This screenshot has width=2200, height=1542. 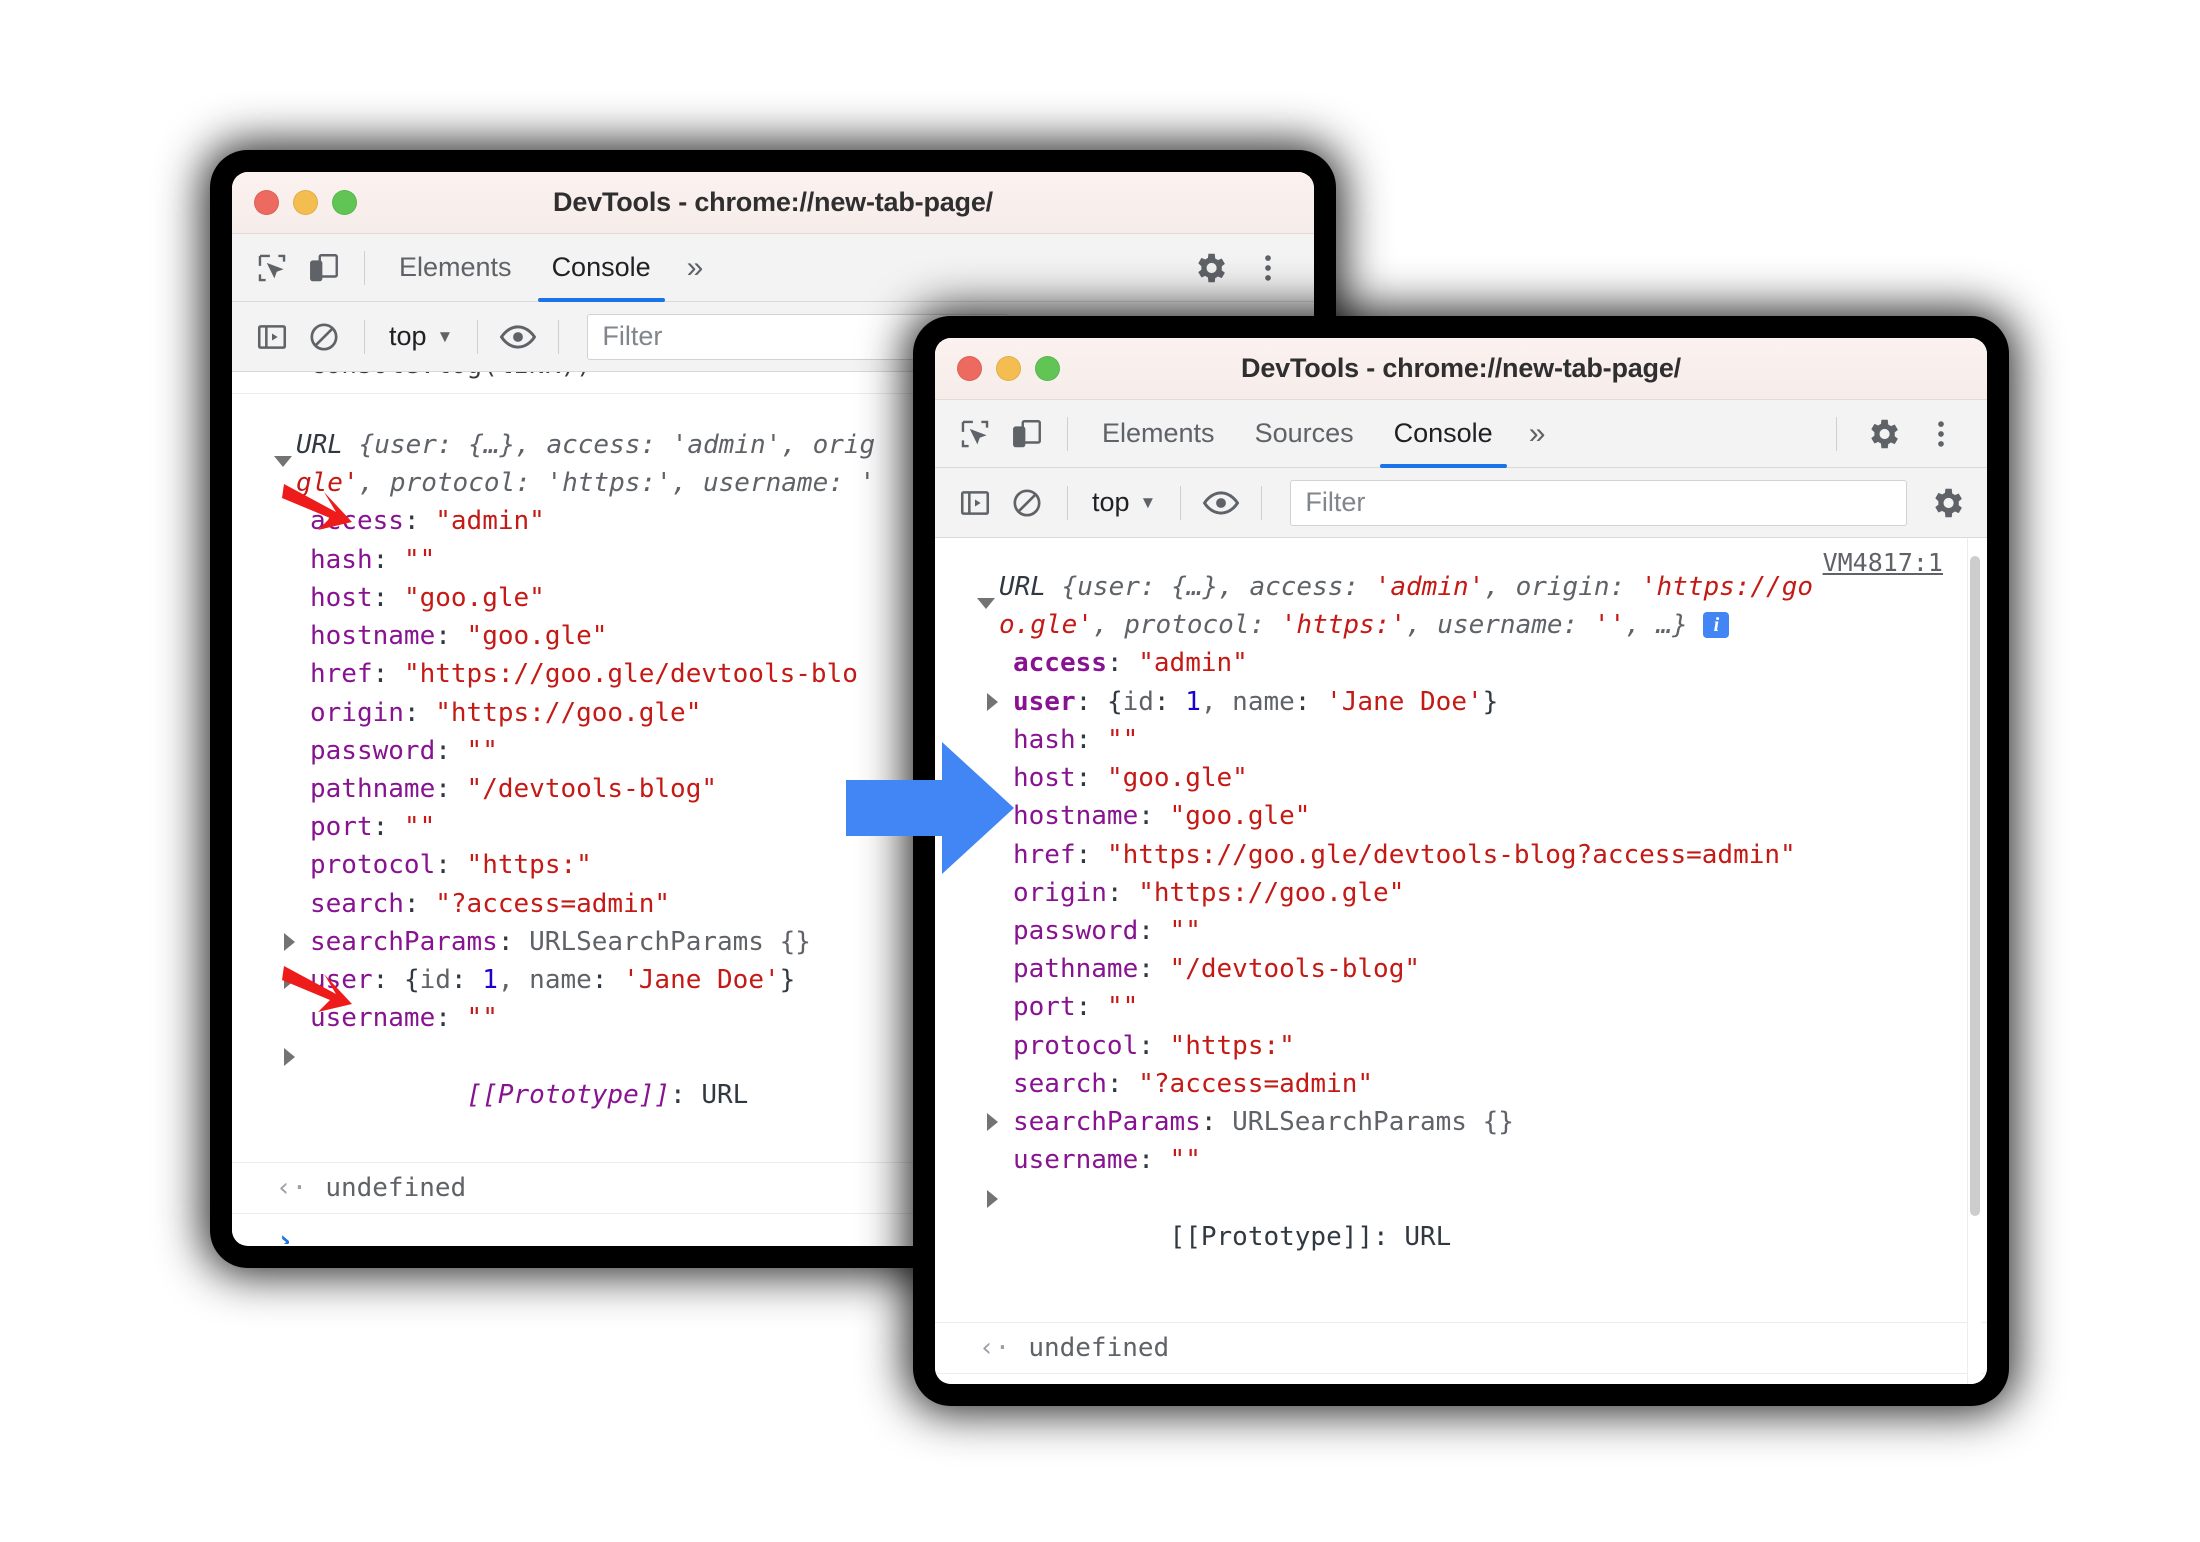 I want to click on property-value: "https://goo.gle", so click(x=1271, y=892).